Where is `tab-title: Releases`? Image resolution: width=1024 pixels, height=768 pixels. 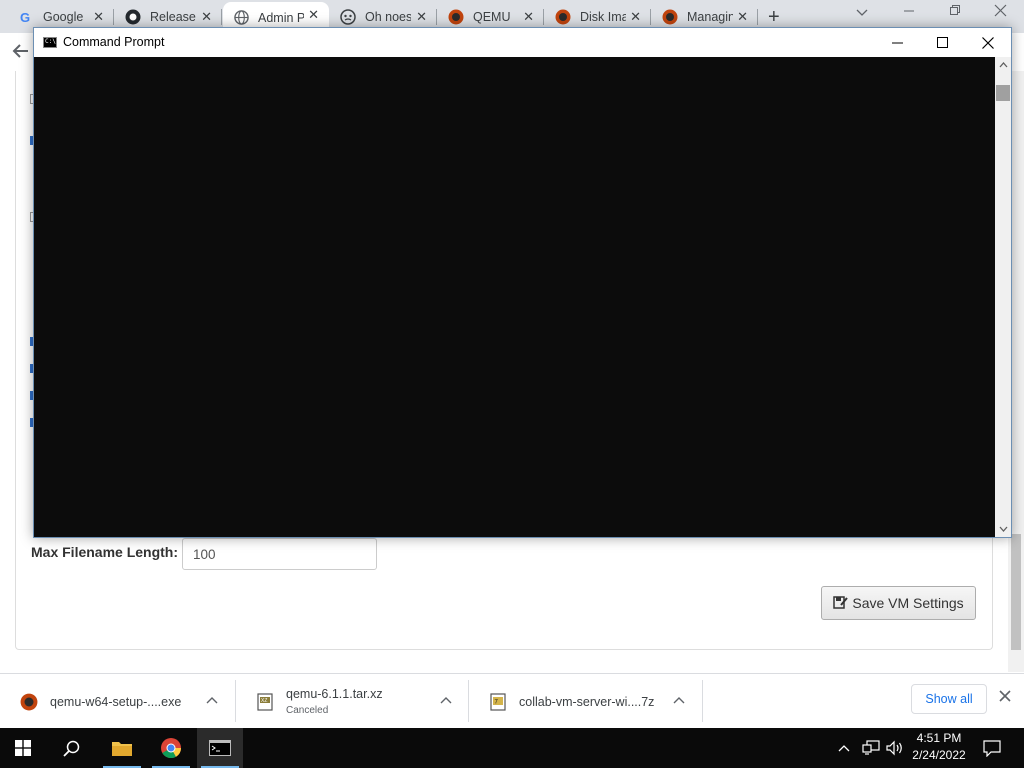 tab-title: Releases is located at coordinates (173, 17).